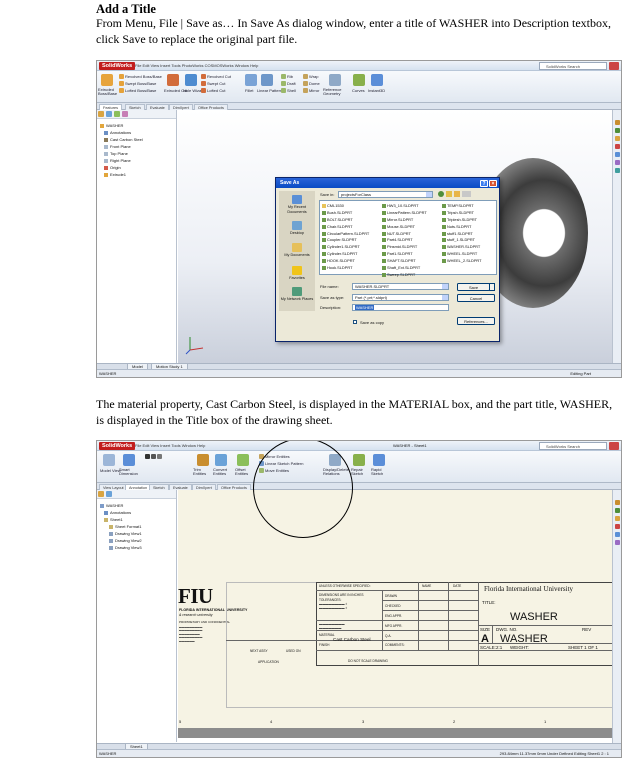  I want to click on tree-node-drawing: WASHER, so click(111, 505).